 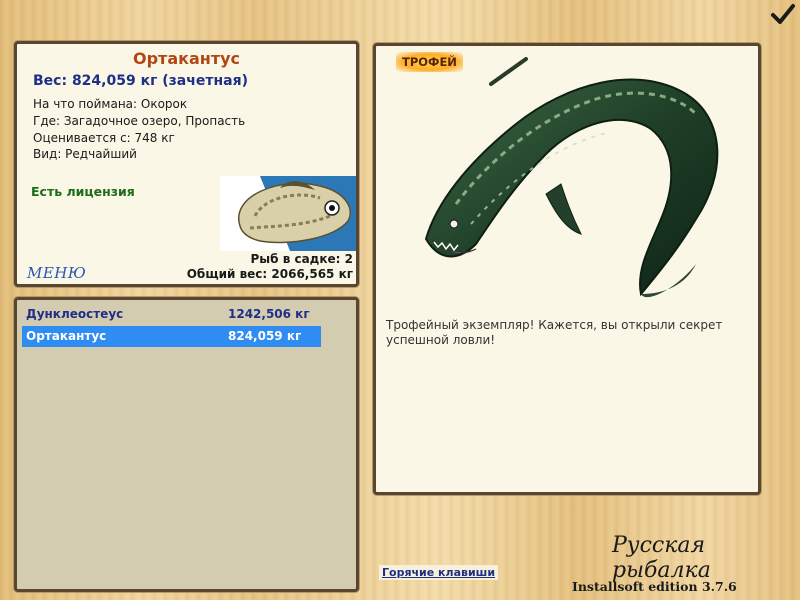 What do you see at coordinates (288, 213) in the screenshot?
I see `fish-thumbnail` at bounding box center [288, 213].